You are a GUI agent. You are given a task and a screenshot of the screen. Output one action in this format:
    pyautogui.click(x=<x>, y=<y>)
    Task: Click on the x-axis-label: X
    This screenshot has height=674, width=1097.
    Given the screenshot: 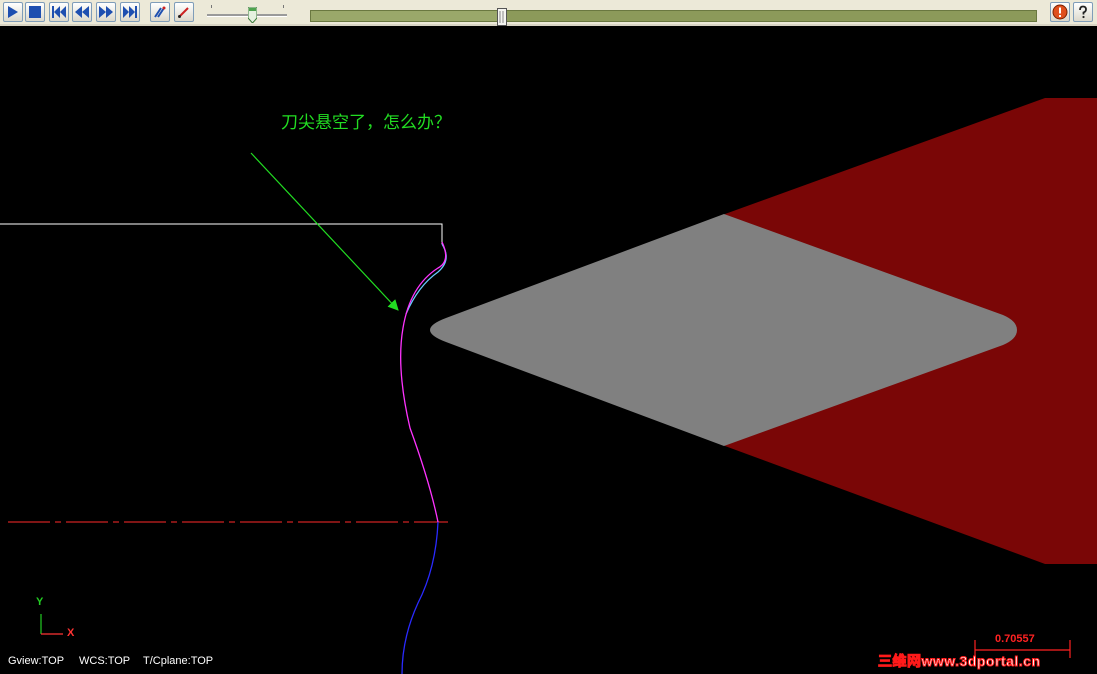 What is the action you would take?
    pyautogui.click(x=71, y=633)
    